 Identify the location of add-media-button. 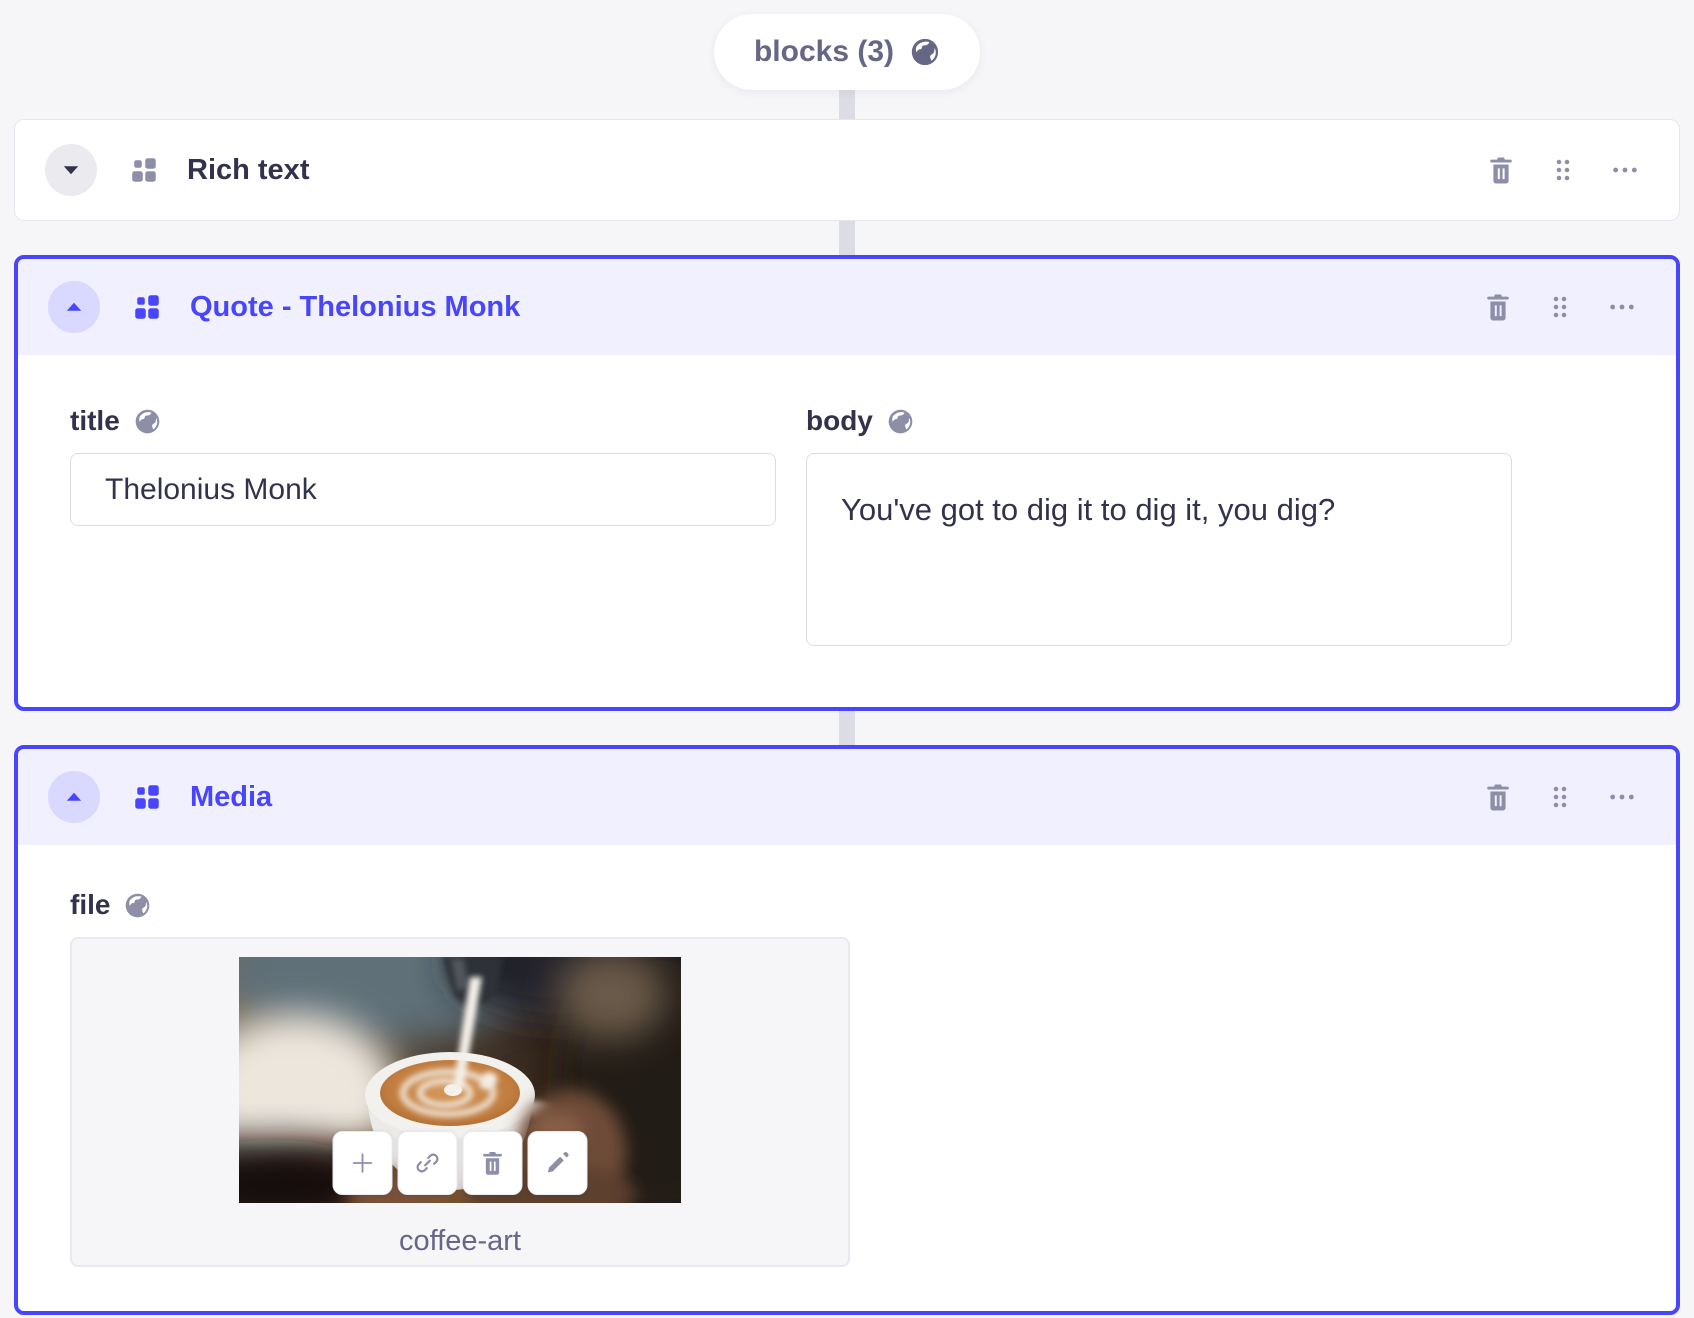
(362, 1163).